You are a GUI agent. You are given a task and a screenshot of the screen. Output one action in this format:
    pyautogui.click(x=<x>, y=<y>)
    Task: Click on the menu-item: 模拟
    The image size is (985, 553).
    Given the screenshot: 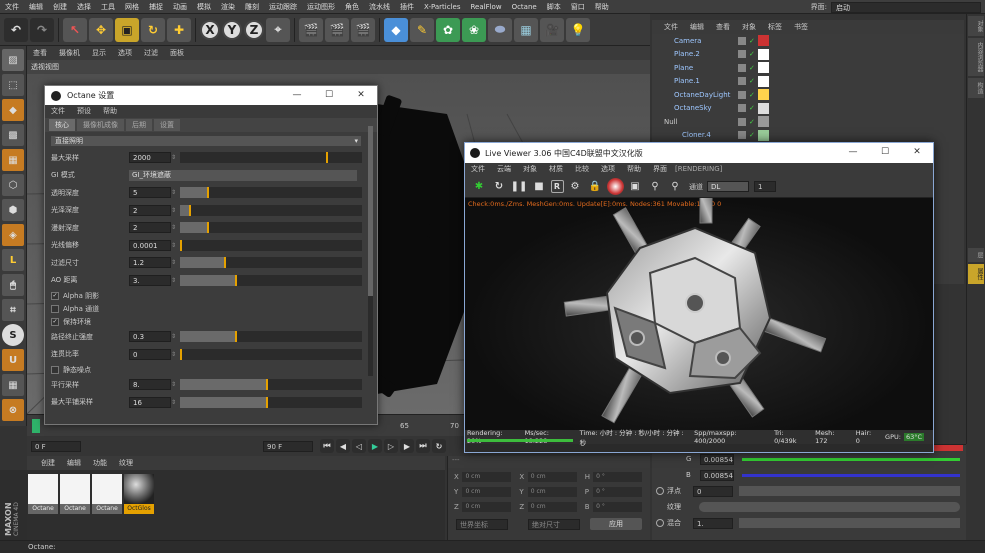 What is the action you would take?
    pyautogui.click(x=204, y=7)
    